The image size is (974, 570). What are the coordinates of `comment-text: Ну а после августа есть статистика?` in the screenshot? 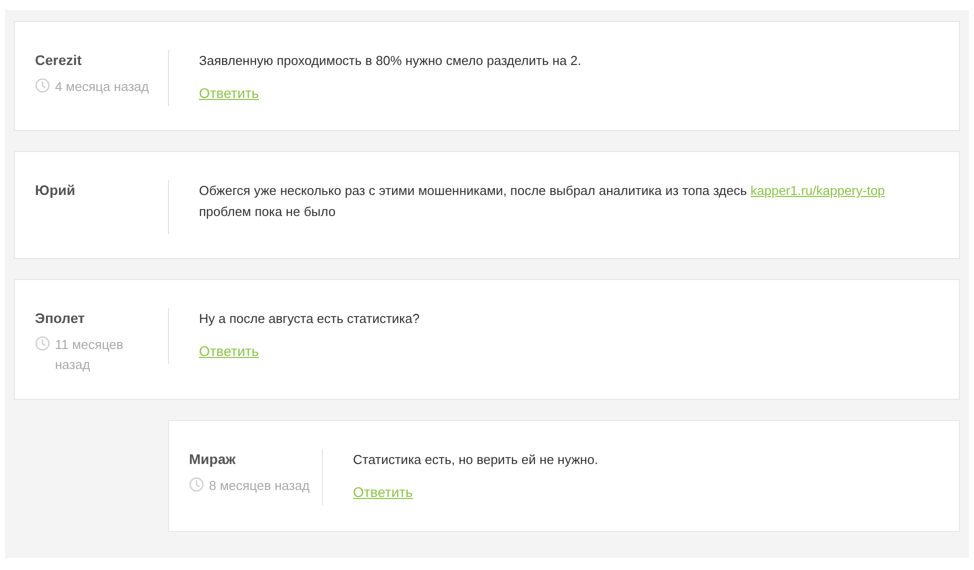 It's located at (310, 319).